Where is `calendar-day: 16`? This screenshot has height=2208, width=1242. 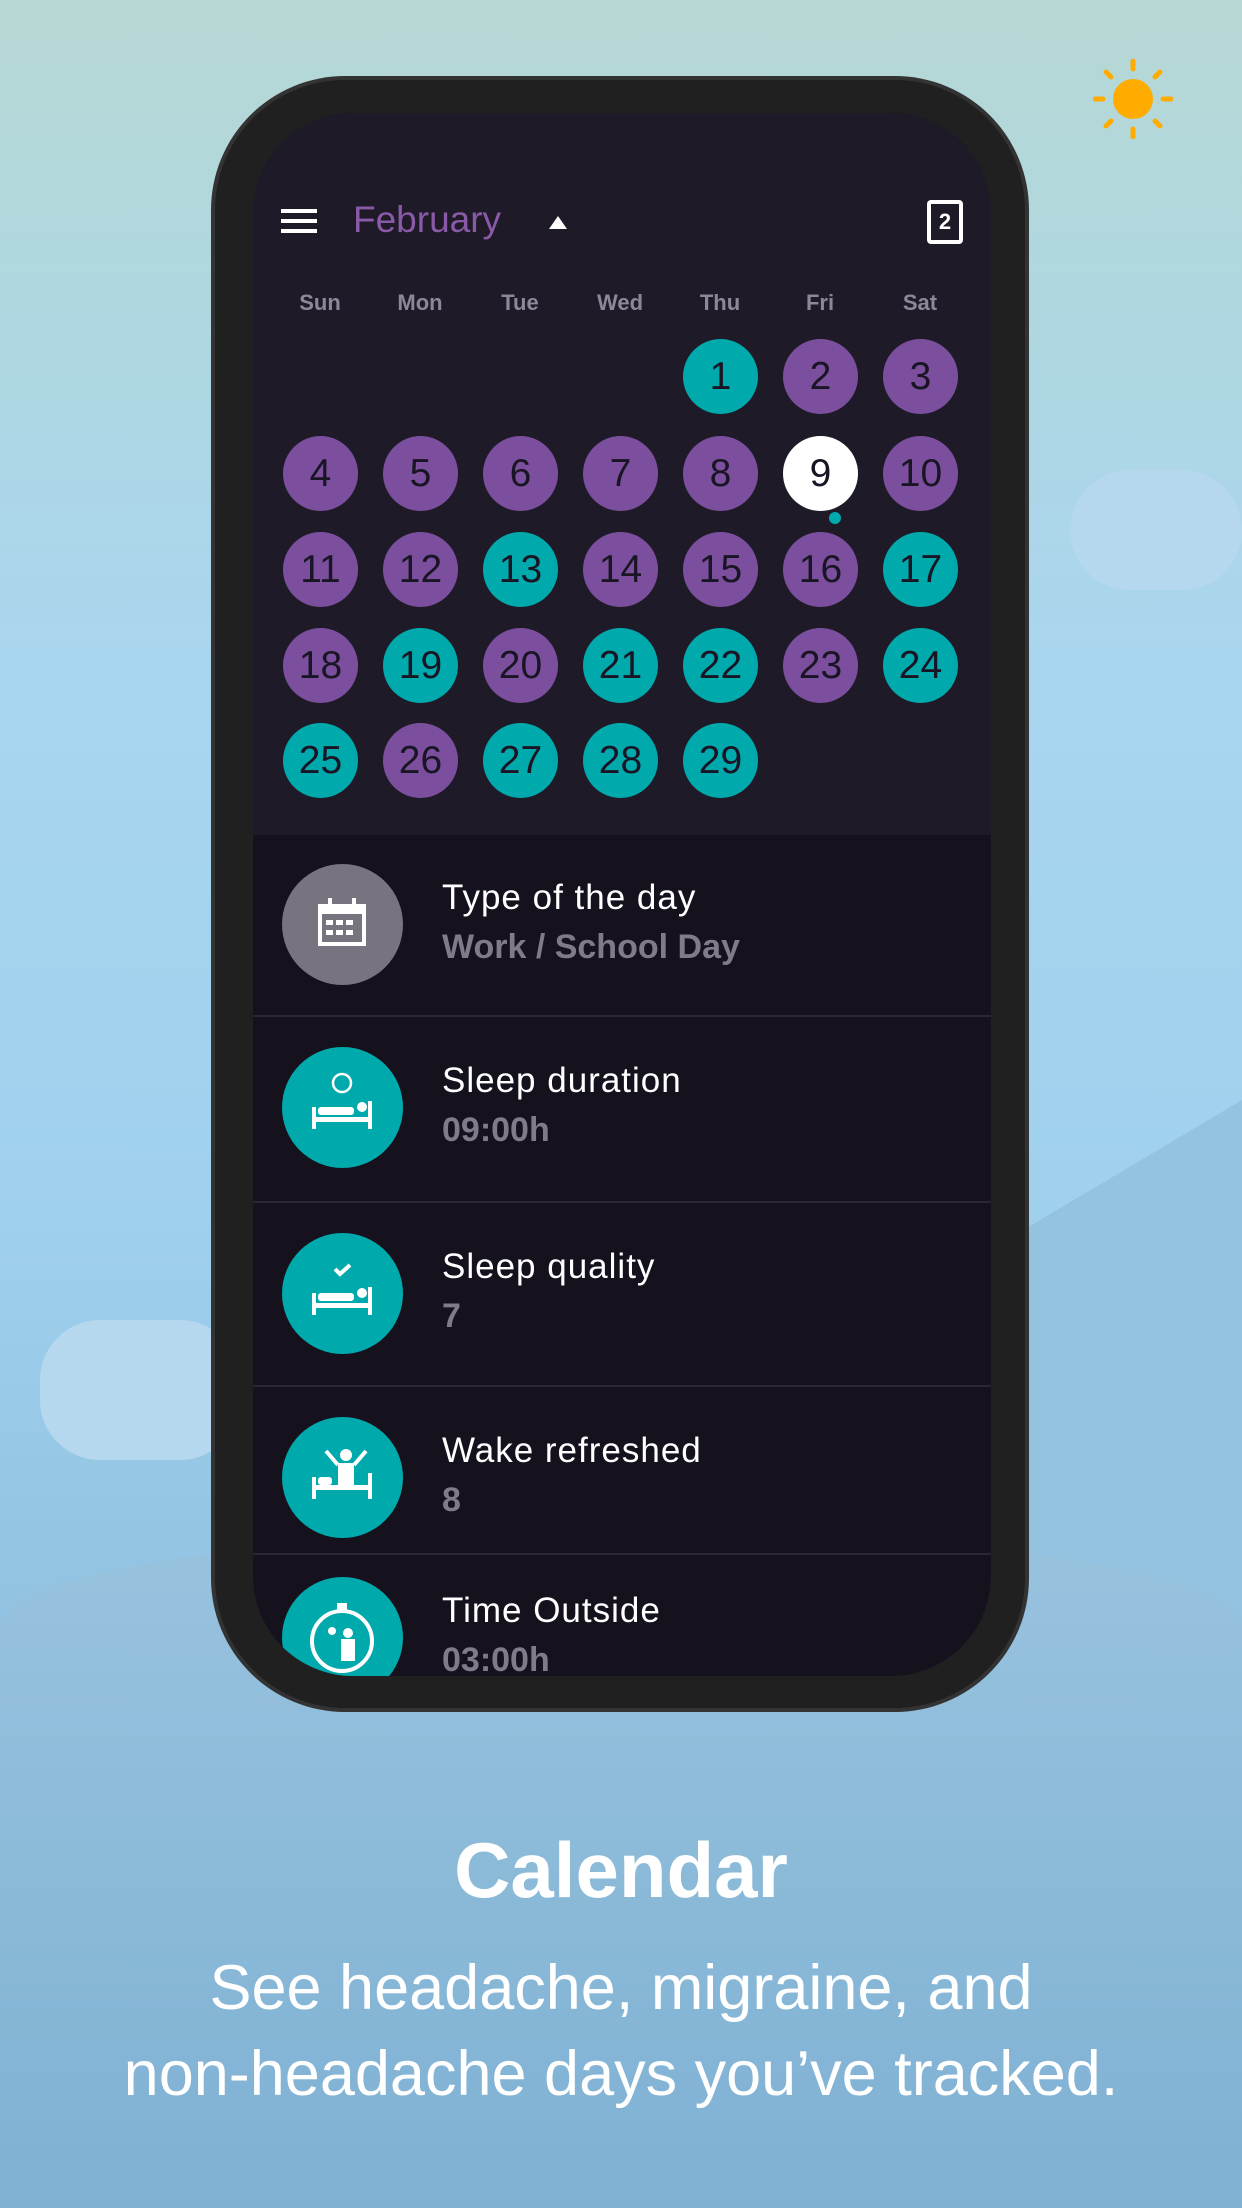 calendar-day: 16 is located at coordinates (820, 569).